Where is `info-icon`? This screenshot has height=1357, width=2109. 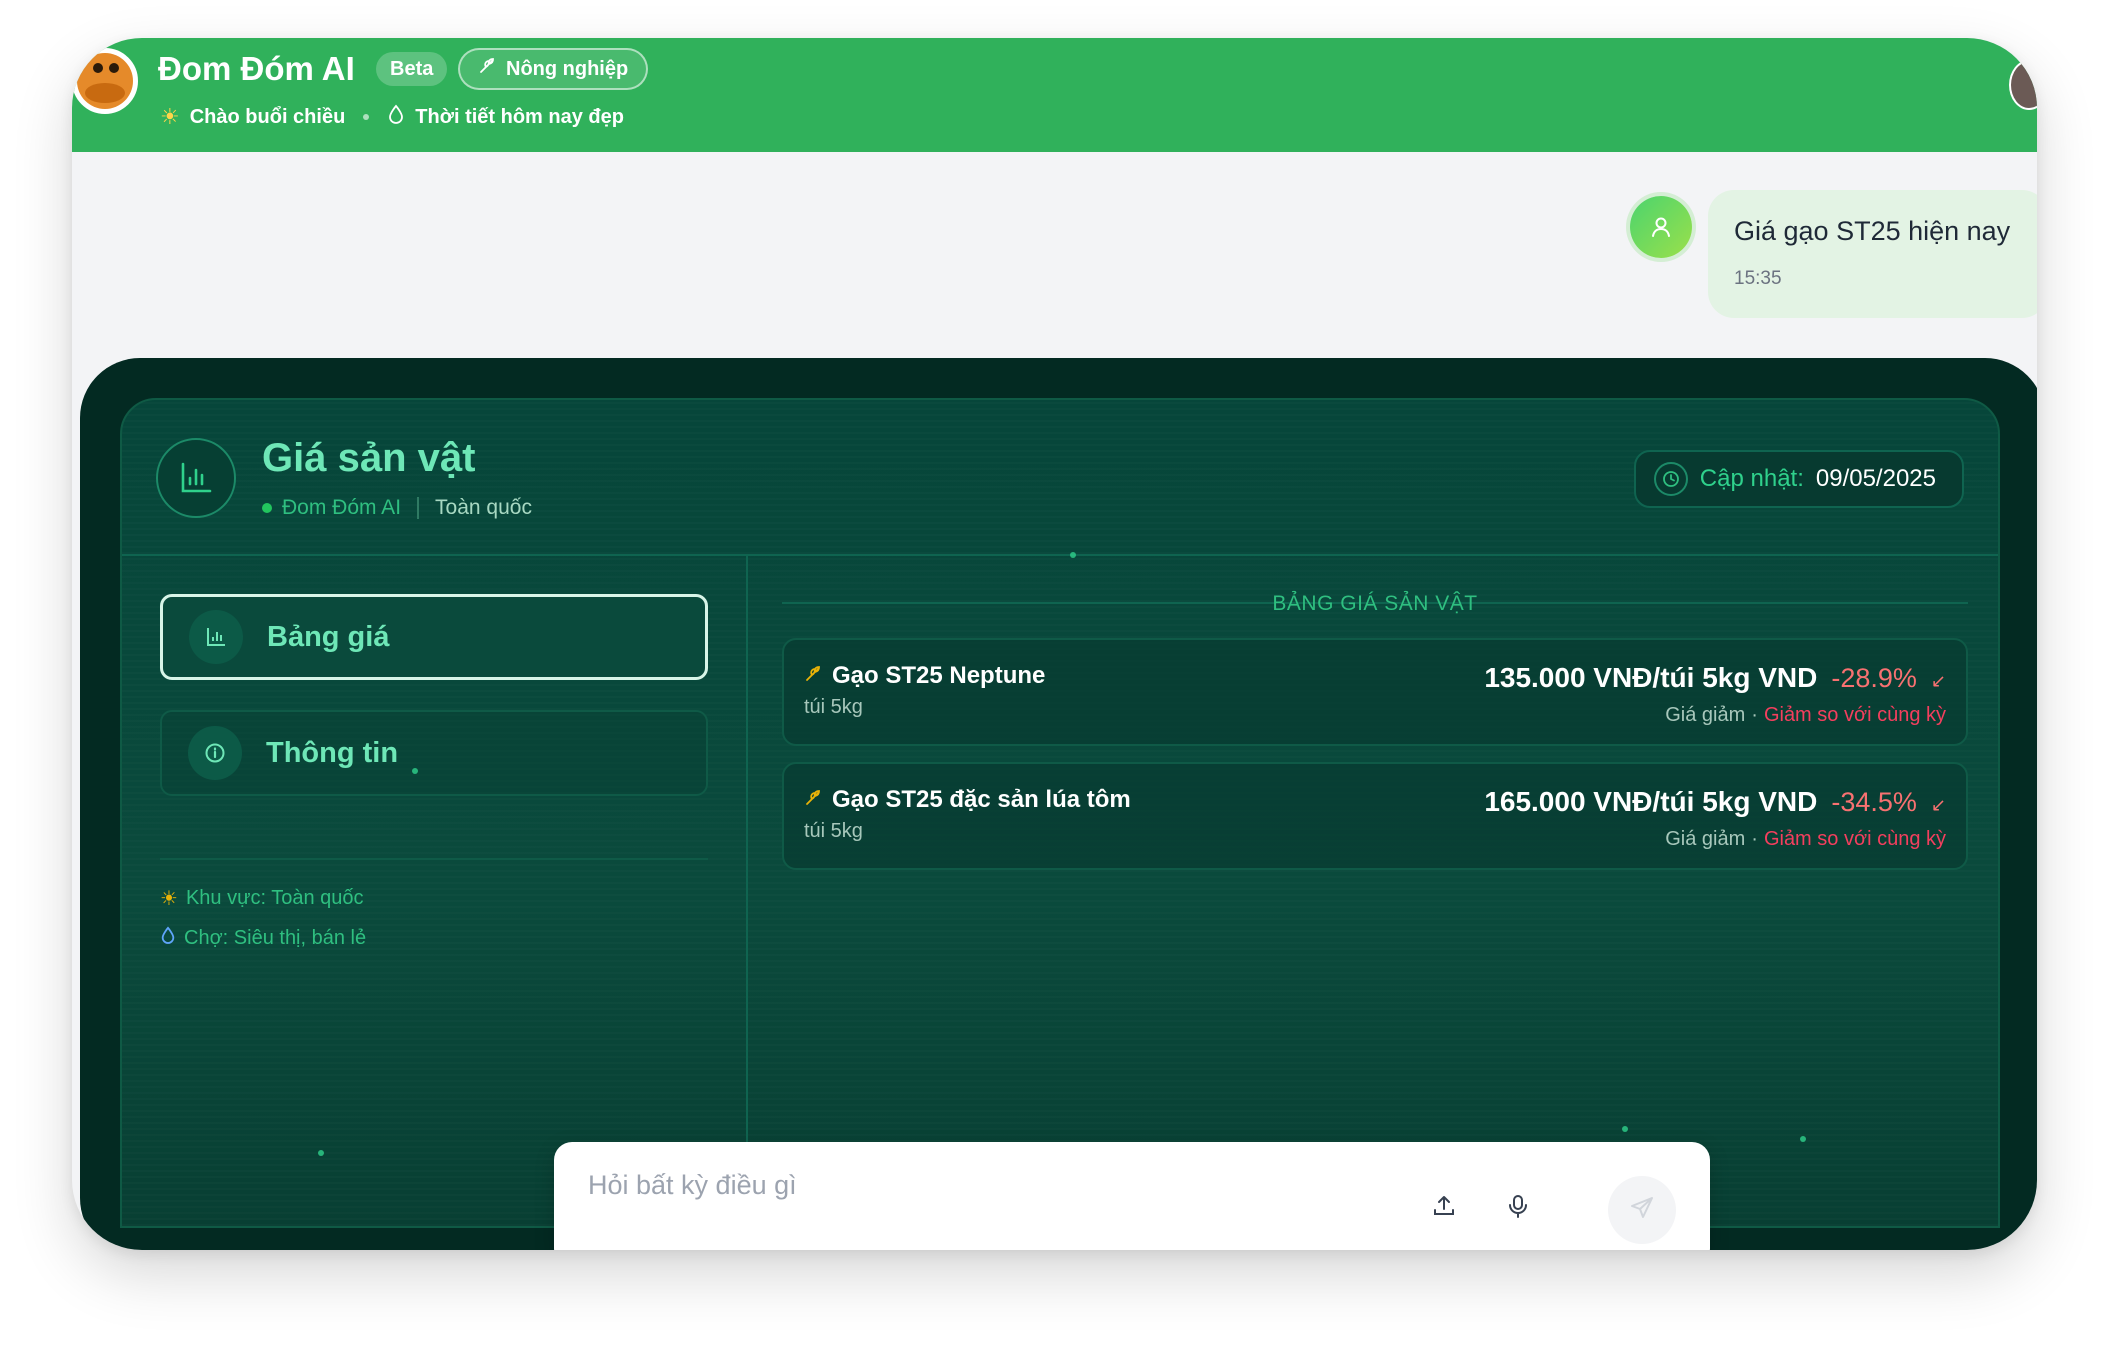 info-icon is located at coordinates (215, 753).